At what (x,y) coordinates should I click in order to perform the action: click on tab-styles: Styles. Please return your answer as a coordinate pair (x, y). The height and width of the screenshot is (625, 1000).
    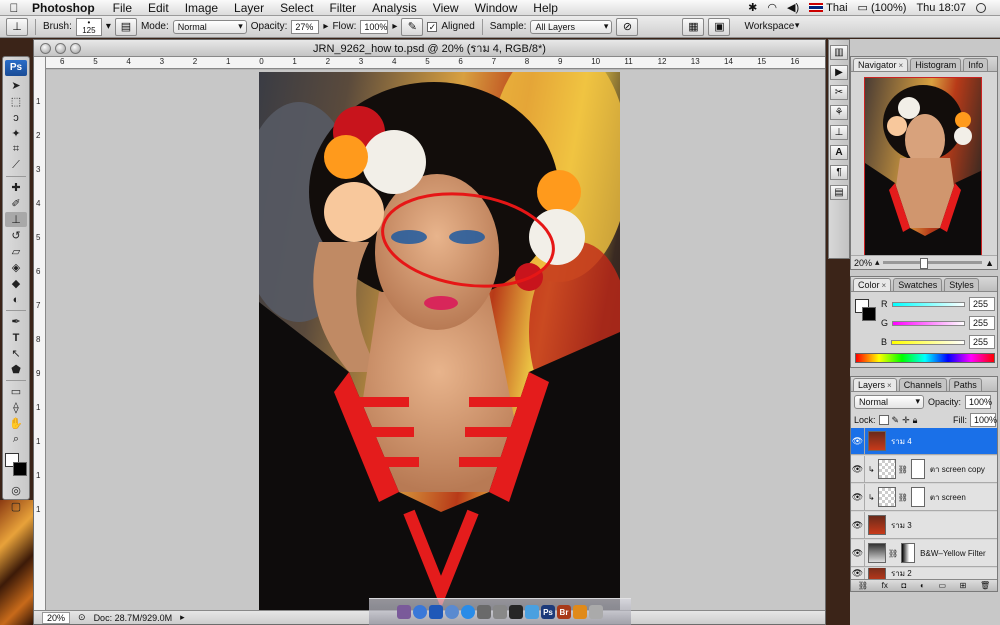
    Looking at the image, I should click on (961, 284).